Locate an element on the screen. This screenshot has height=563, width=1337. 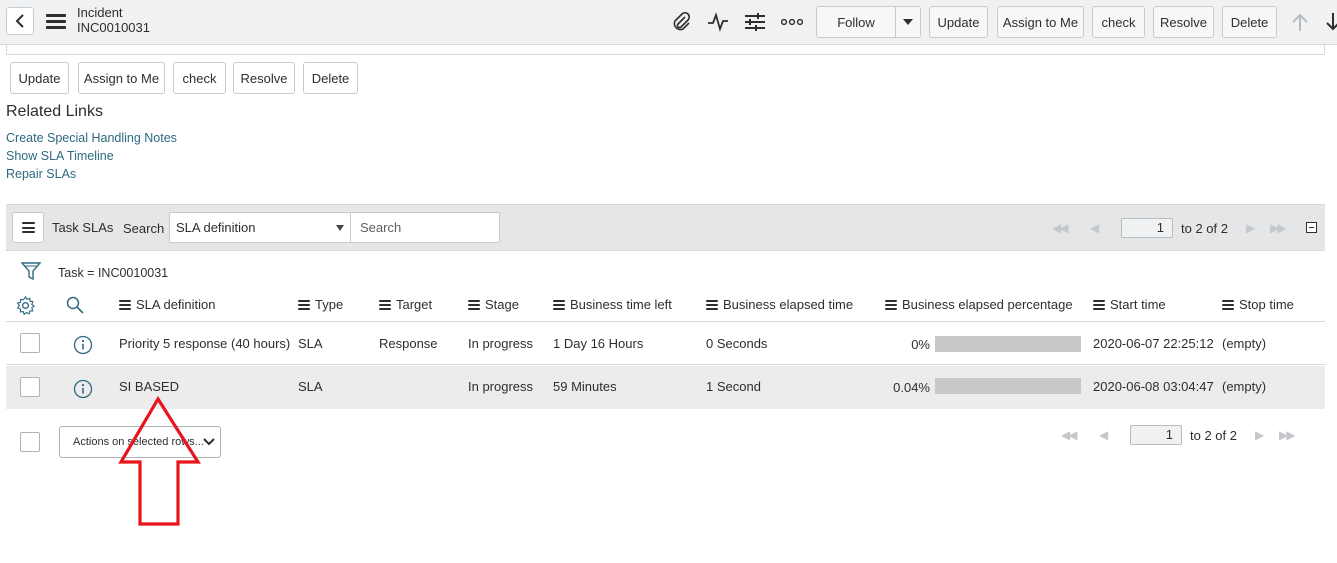
column-header-start-time: Start time is located at coordinates (1129, 304).